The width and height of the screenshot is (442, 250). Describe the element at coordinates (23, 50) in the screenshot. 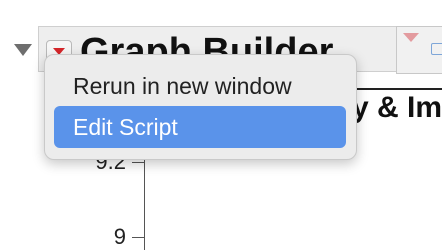

I see `collapse-triangle-icon` at that location.